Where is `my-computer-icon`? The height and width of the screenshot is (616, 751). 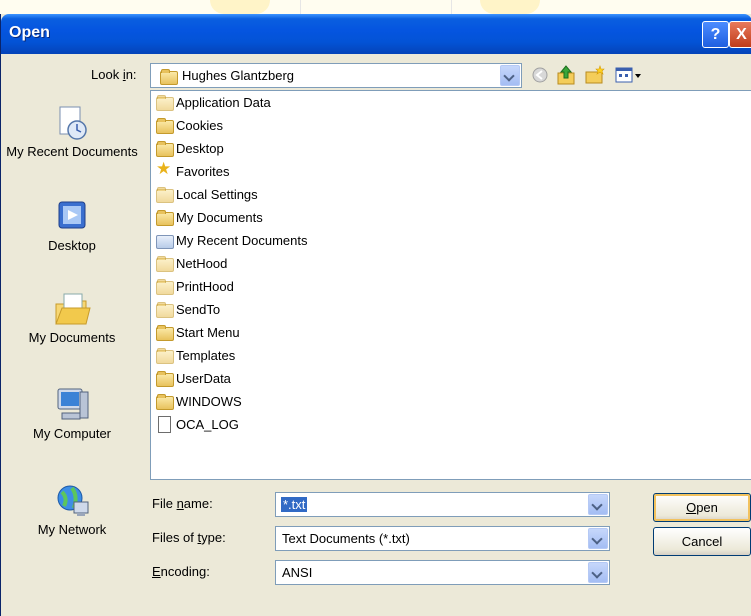 my-computer-icon is located at coordinates (72, 405).